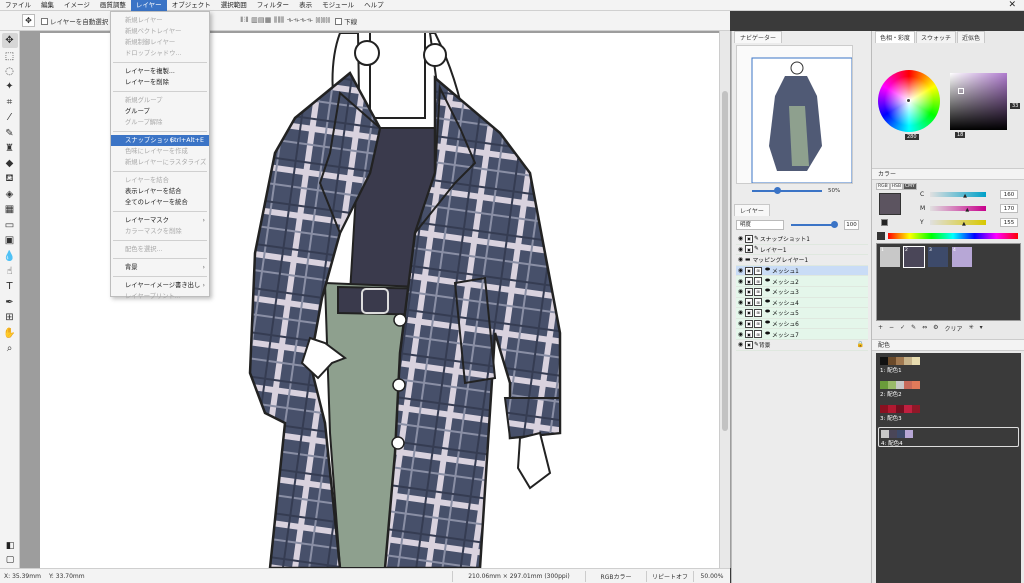  Describe the element at coordinates (962, 257) in the screenshot. I see `swatch: 4` at that location.